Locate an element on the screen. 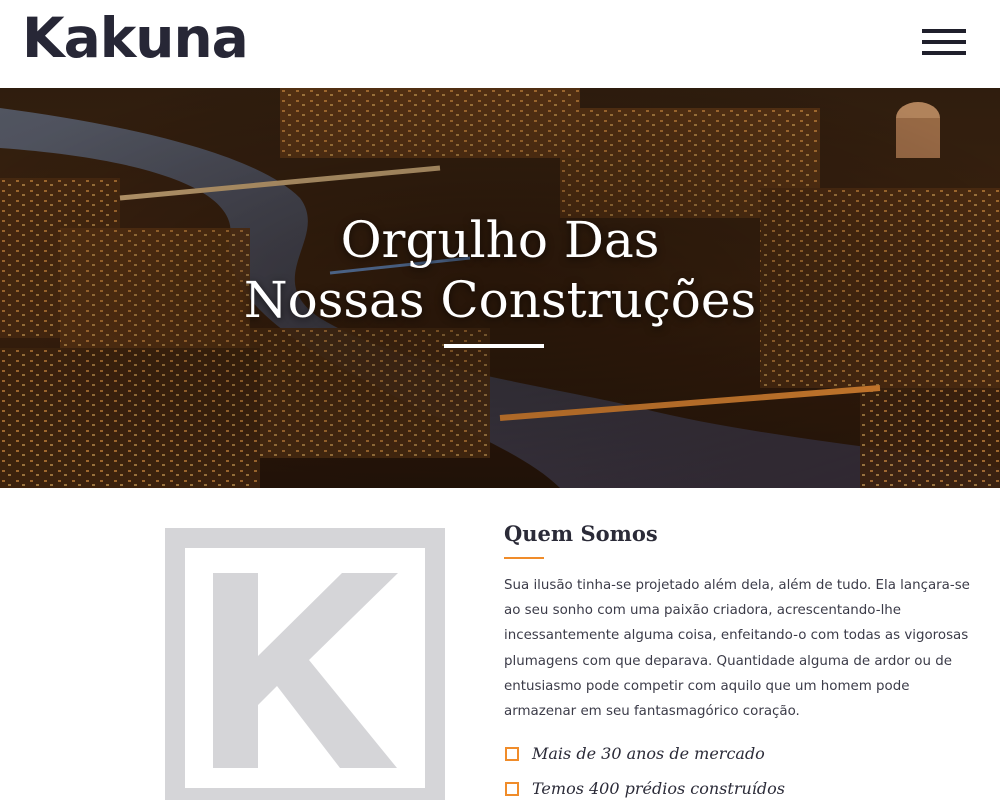 Image resolution: width=1000 pixels, height=800 pixels. company-k-logo is located at coordinates (305, 664).